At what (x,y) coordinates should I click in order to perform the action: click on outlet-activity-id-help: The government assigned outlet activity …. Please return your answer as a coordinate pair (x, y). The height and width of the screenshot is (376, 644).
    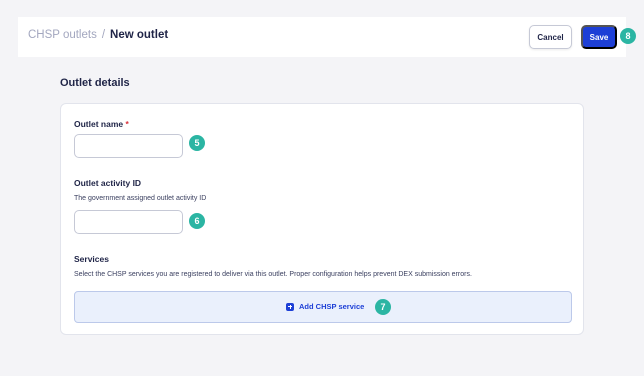
    Looking at the image, I should click on (140, 198).